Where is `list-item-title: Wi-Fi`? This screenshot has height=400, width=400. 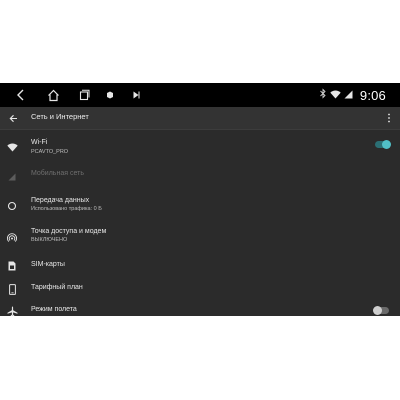
list-item-title: Wi-Fi is located at coordinates (39, 142).